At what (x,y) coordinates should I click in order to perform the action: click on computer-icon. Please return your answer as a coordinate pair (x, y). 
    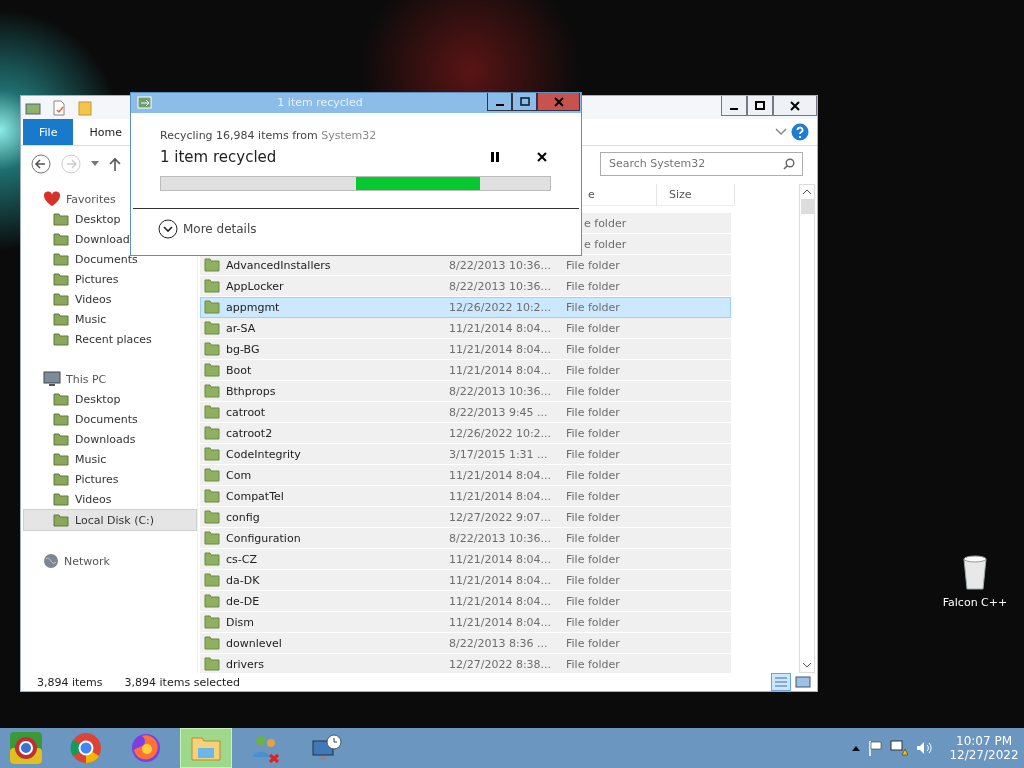
    Looking at the image, I should click on (326, 748).